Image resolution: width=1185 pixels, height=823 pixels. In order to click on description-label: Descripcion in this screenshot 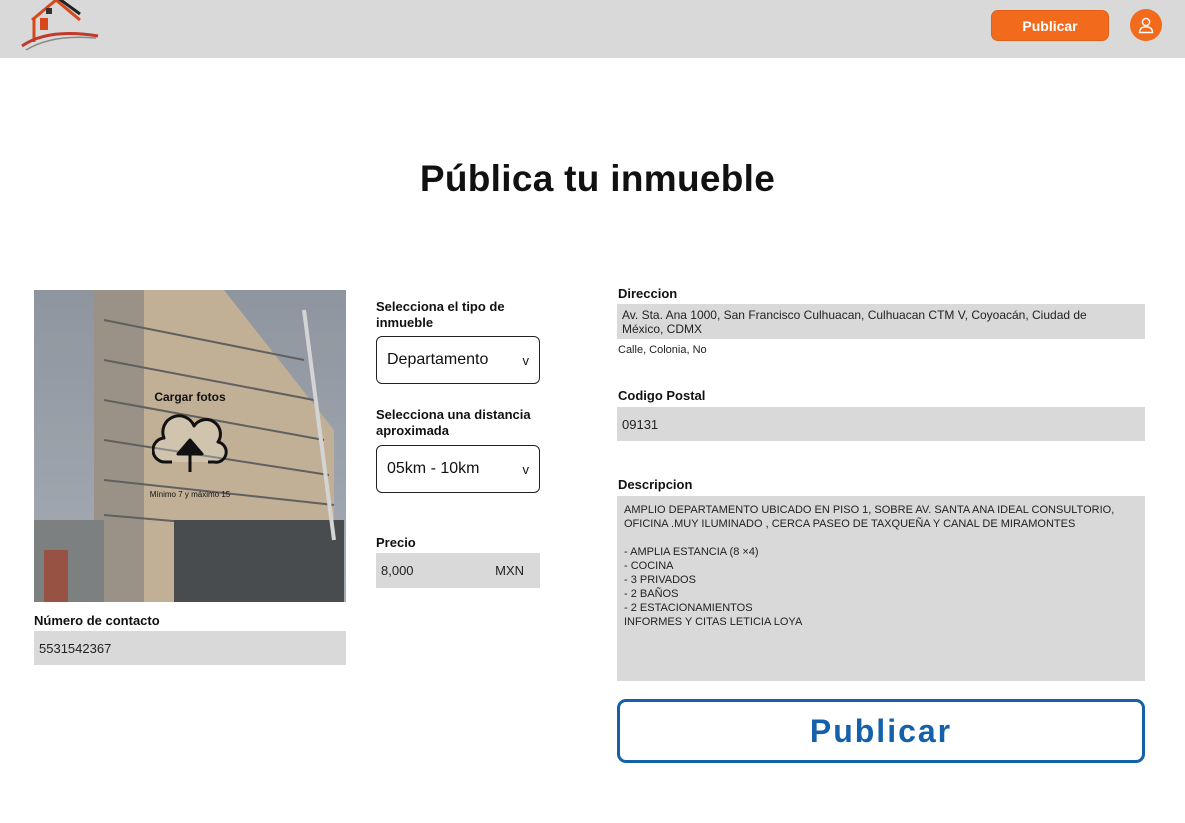, I will do `click(655, 484)`.